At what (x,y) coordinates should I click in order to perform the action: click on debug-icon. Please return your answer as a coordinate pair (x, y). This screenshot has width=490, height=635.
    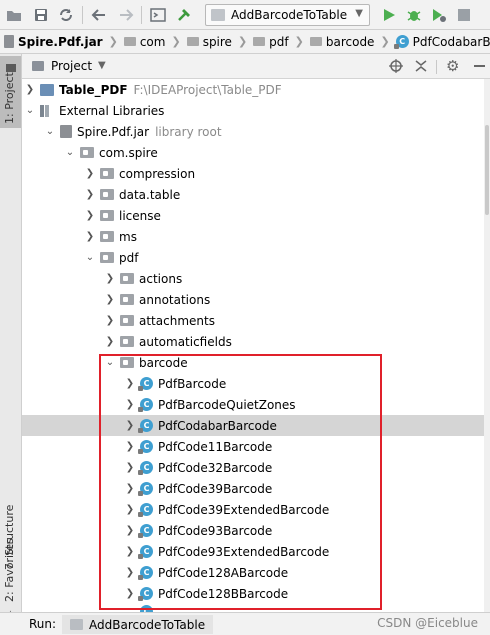
    Looking at the image, I should click on (414, 15).